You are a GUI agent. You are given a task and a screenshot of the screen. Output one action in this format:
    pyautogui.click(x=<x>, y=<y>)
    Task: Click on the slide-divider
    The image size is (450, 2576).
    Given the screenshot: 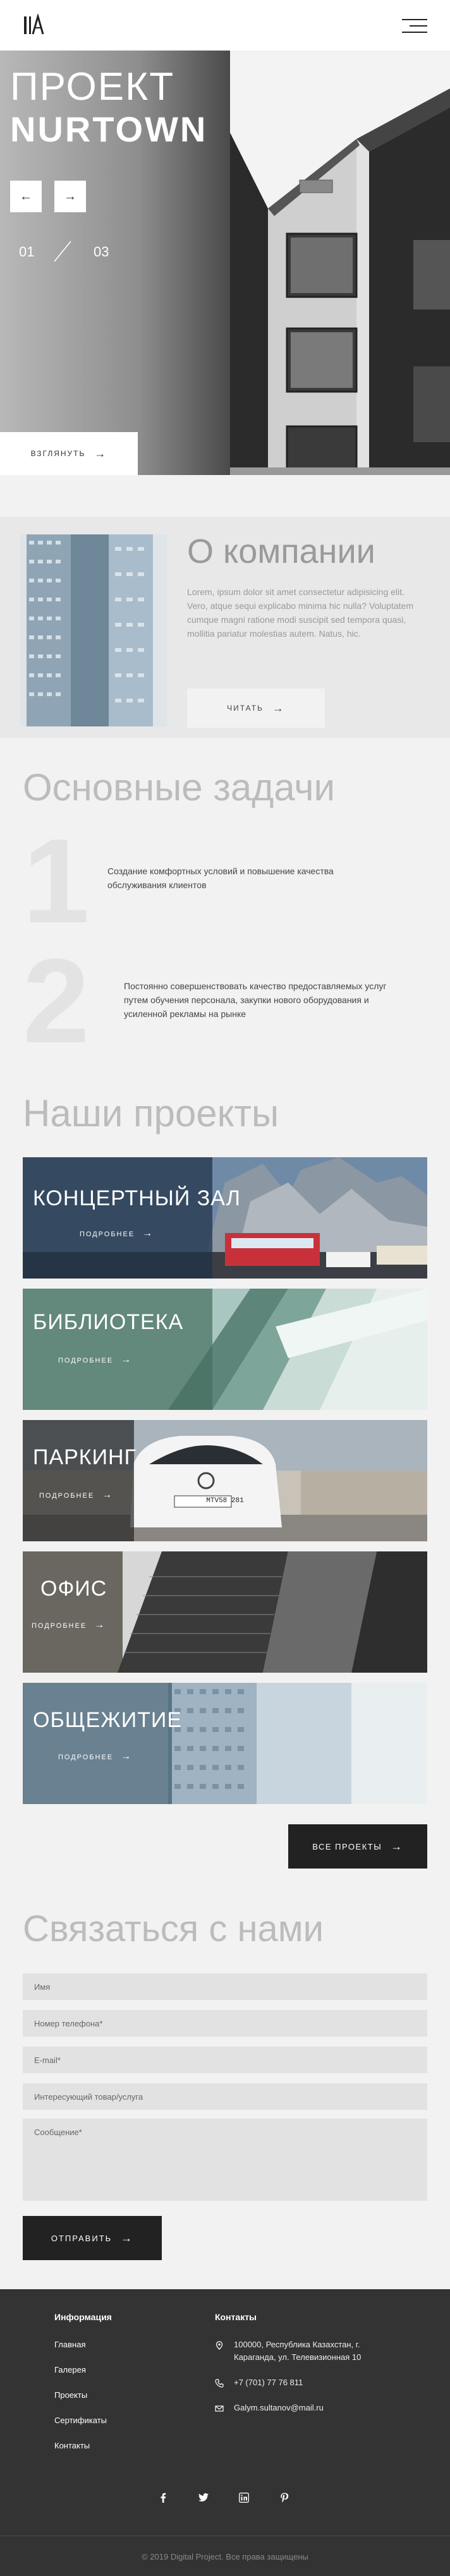 What is the action you would take?
    pyautogui.click(x=62, y=251)
    